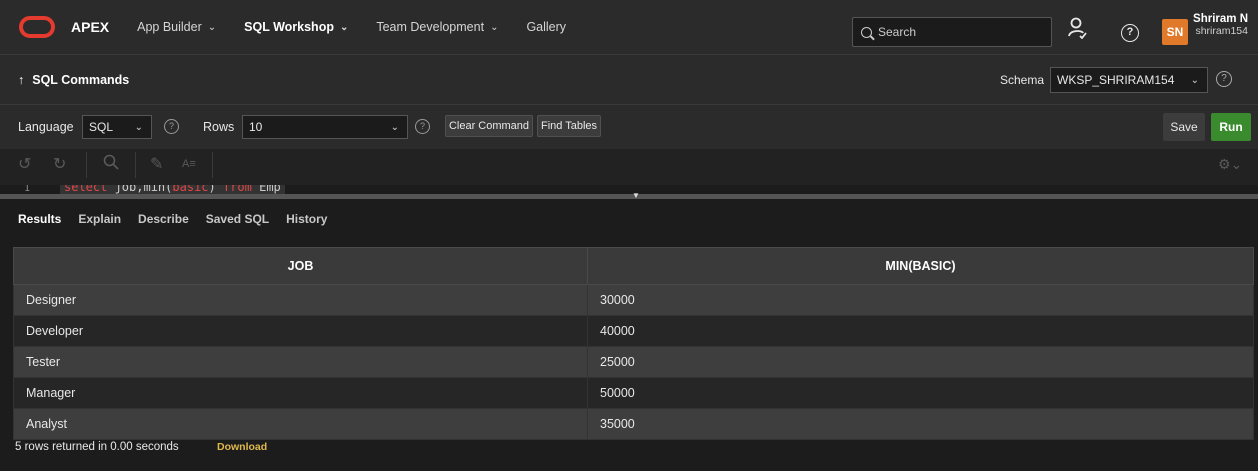 Image resolution: width=1258 pixels, height=471 pixels. I want to click on apex-logo: APEX, so click(64, 27).